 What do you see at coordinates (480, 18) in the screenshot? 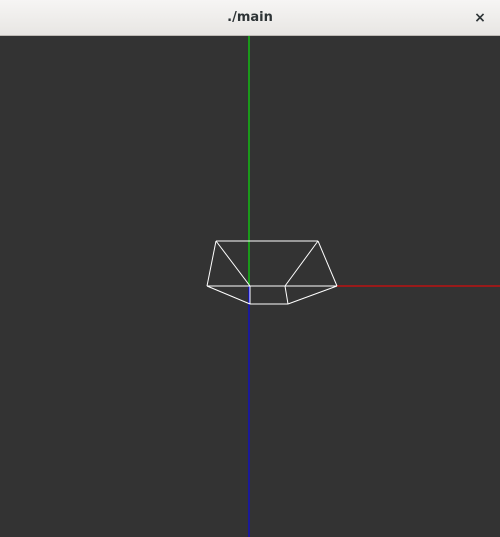
I see `close-icon: ×` at bounding box center [480, 18].